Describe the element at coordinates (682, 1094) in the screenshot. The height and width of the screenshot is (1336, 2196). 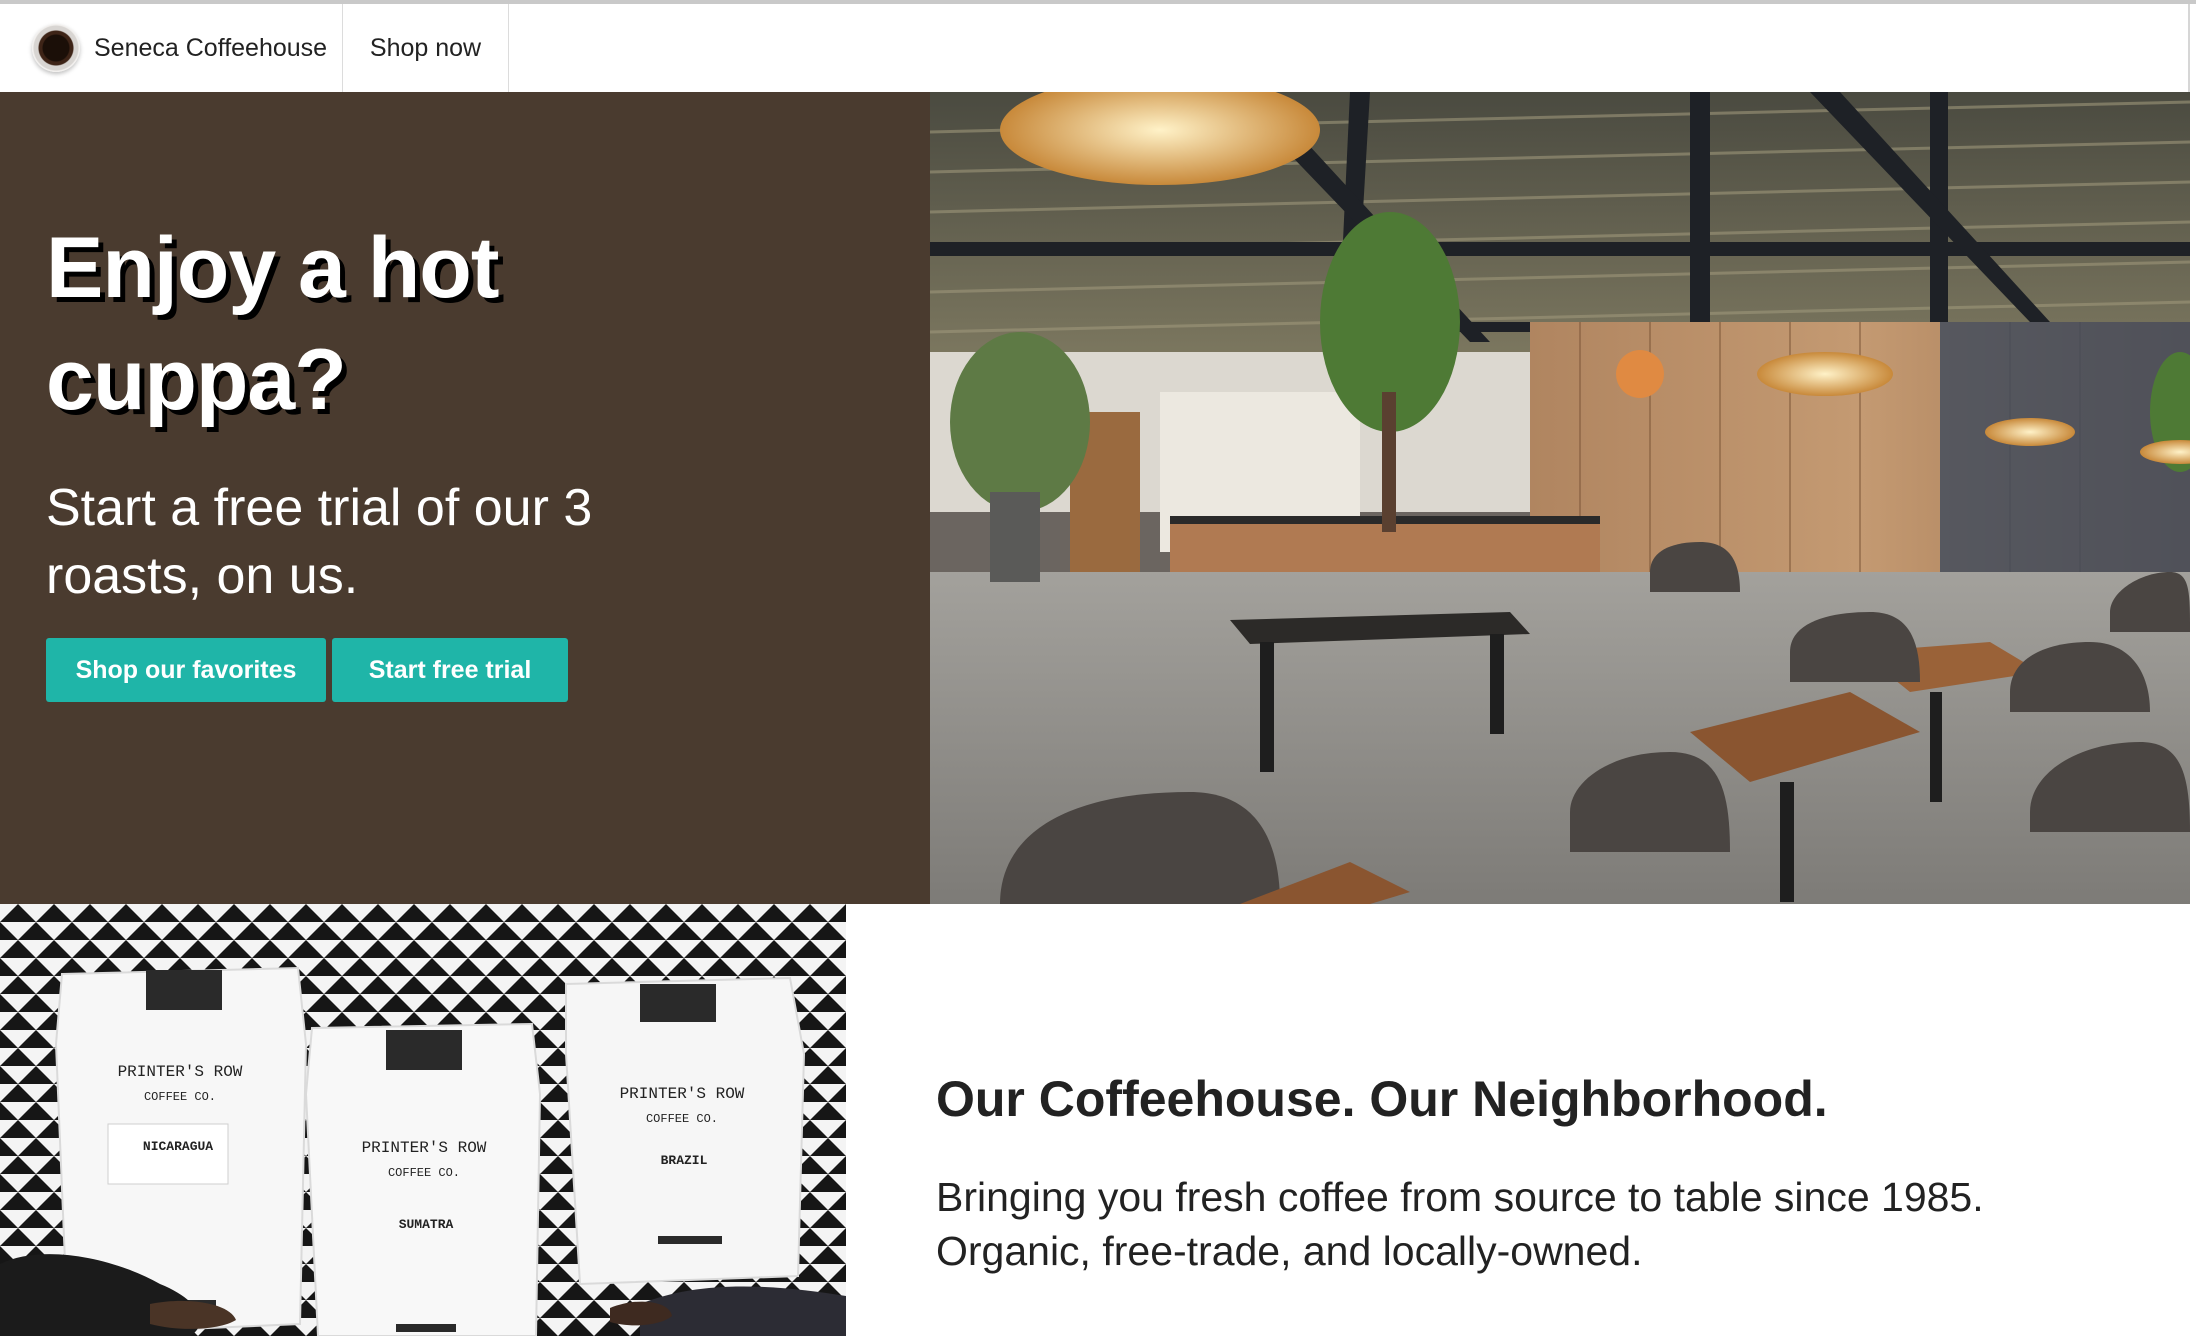
I see `bag3-brand: PRINTER'S ROW` at that location.